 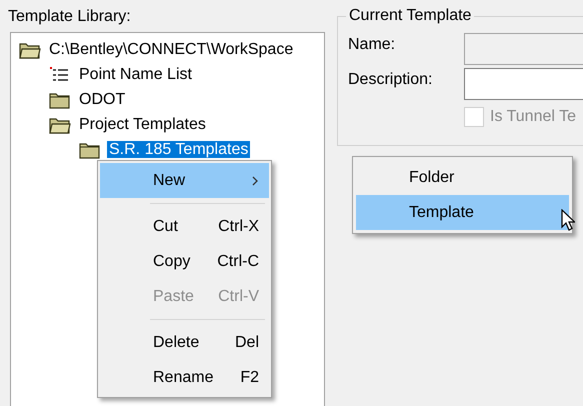 What do you see at coordinates (142, 124) in the screenshot?
I see `tree-item: Project Templates` at bounding box center [142, 124].